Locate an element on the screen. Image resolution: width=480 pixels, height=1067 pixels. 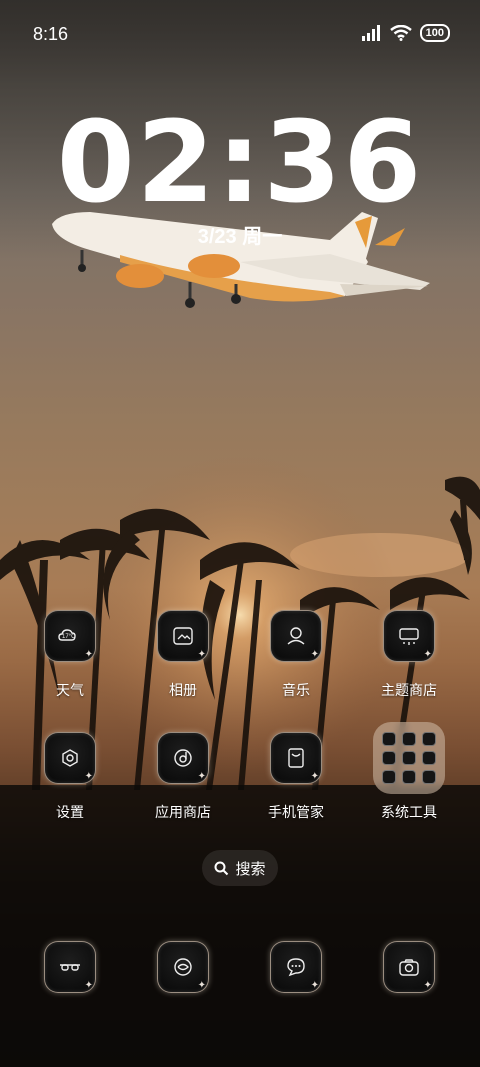
theme-store-icon: ✦ is located at coordinates (409, 636).